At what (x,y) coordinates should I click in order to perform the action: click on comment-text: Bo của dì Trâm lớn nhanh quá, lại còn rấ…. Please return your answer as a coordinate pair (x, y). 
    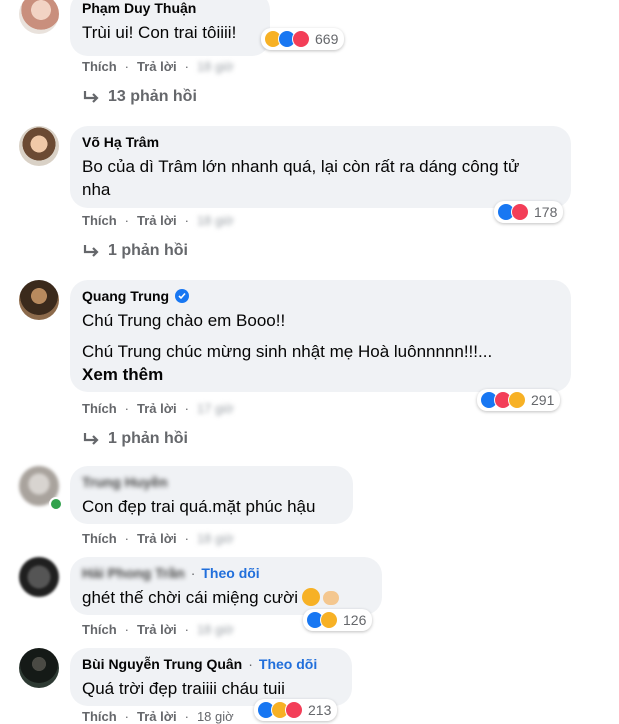
    Looking at the image, I should click on (301, 178).